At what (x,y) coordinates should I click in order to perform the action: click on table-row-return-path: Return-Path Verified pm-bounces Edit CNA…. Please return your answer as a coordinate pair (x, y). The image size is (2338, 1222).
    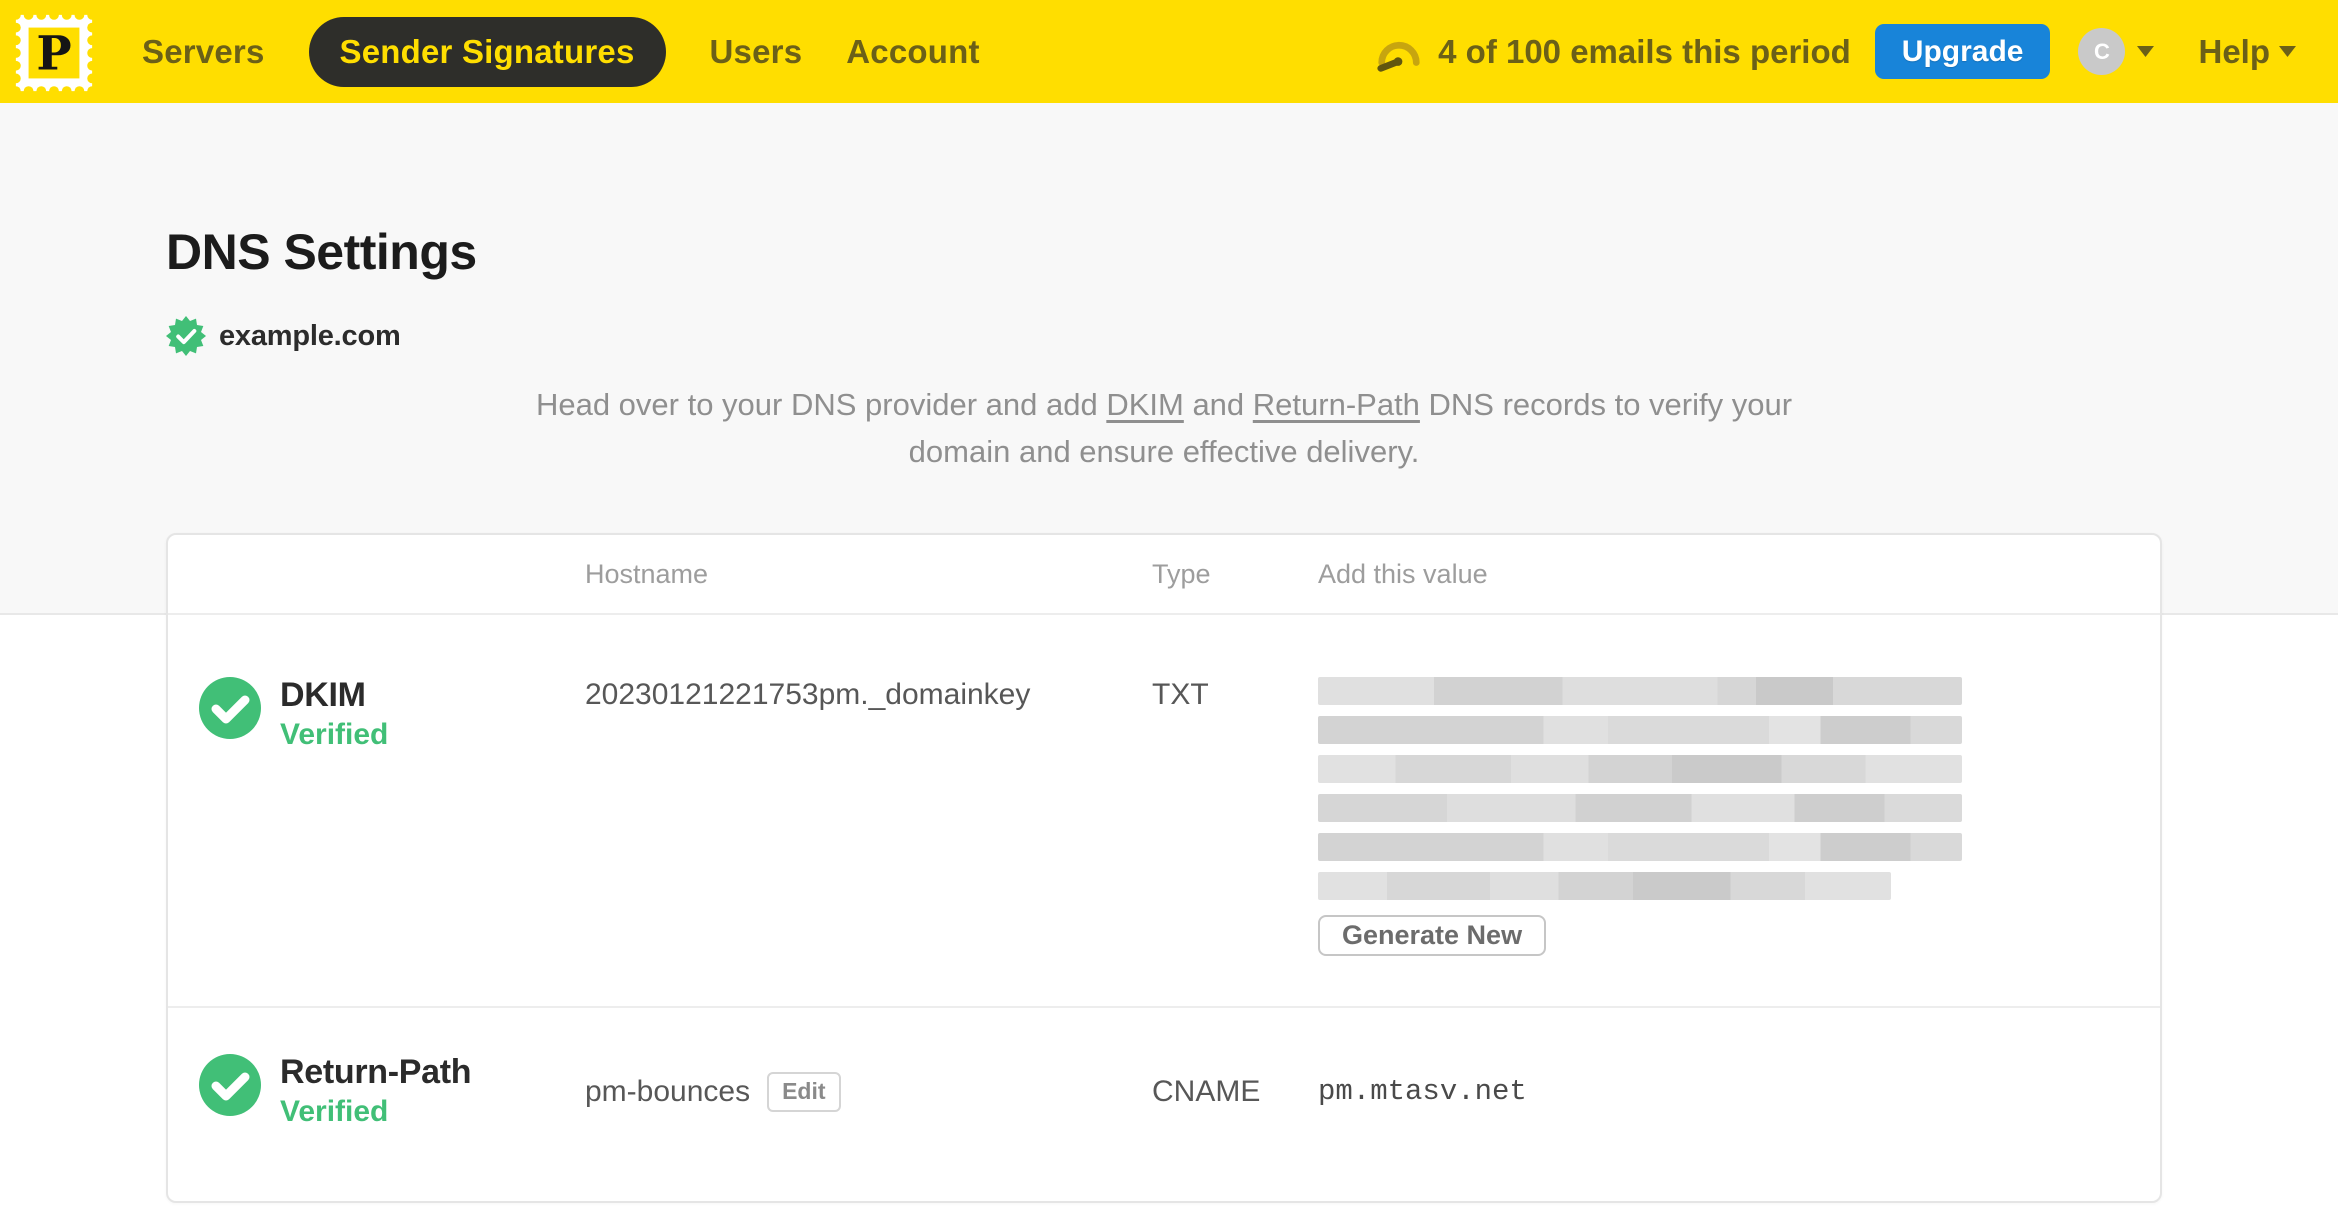
    Looking at the image, I should click on (1164, 1104).